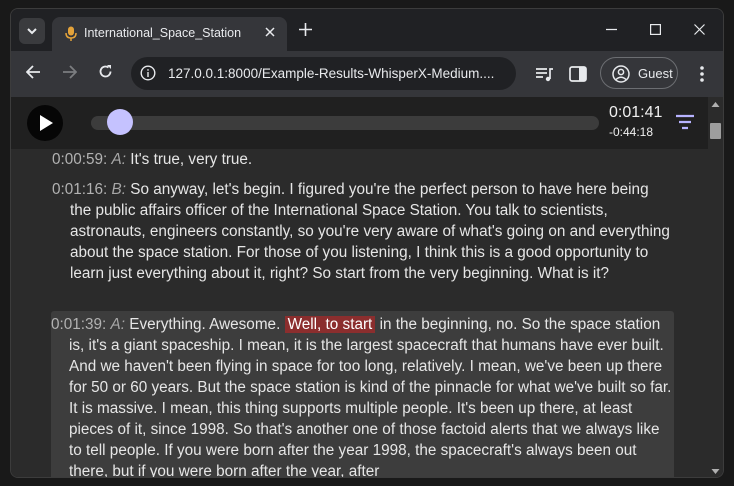 This screenshot has height=486, width=734. I want to click on current-time: 0:01:41, so click(636, 112).